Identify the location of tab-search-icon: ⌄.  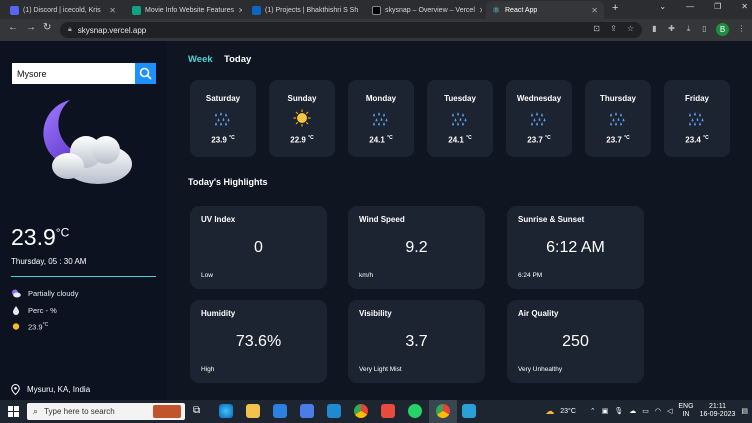
(662, 6).